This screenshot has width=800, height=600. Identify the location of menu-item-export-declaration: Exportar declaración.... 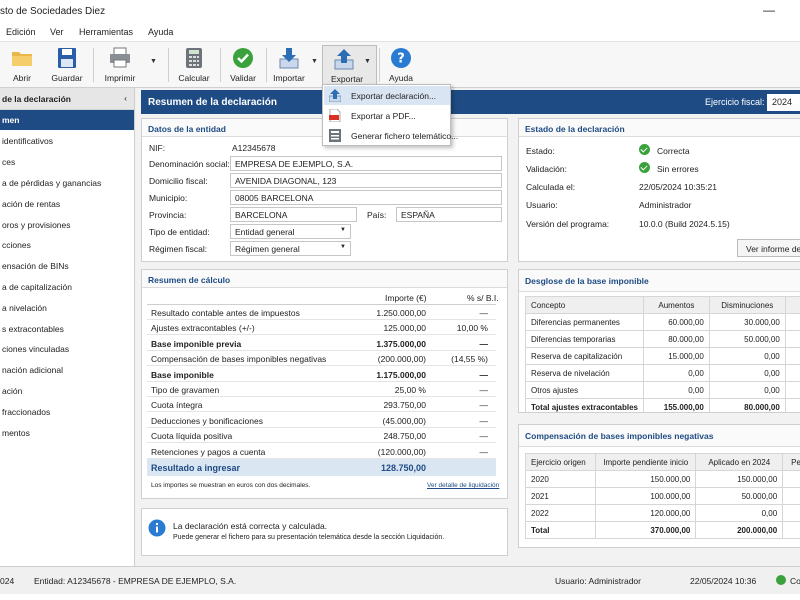
(387, 95).